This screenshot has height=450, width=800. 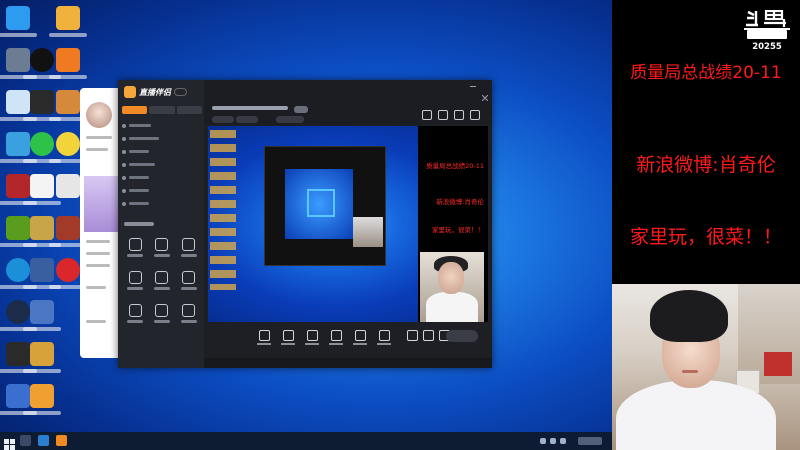 I want to click on desktop-icon-game6, so click(x=42, y=354).